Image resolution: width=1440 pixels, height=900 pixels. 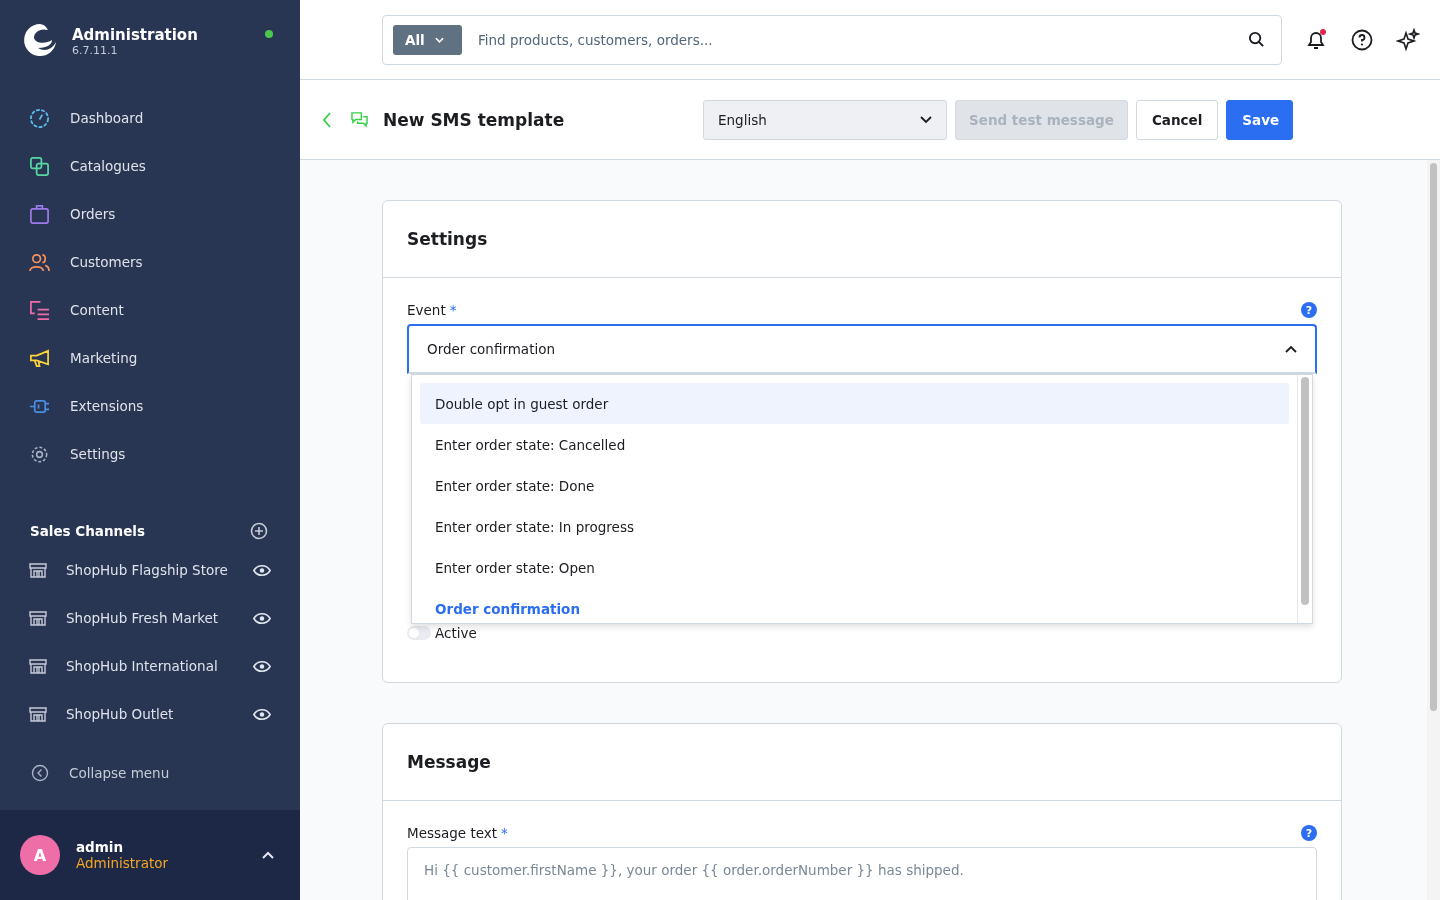 I want to click on app-title: Administration, so click(x=135, y=35).